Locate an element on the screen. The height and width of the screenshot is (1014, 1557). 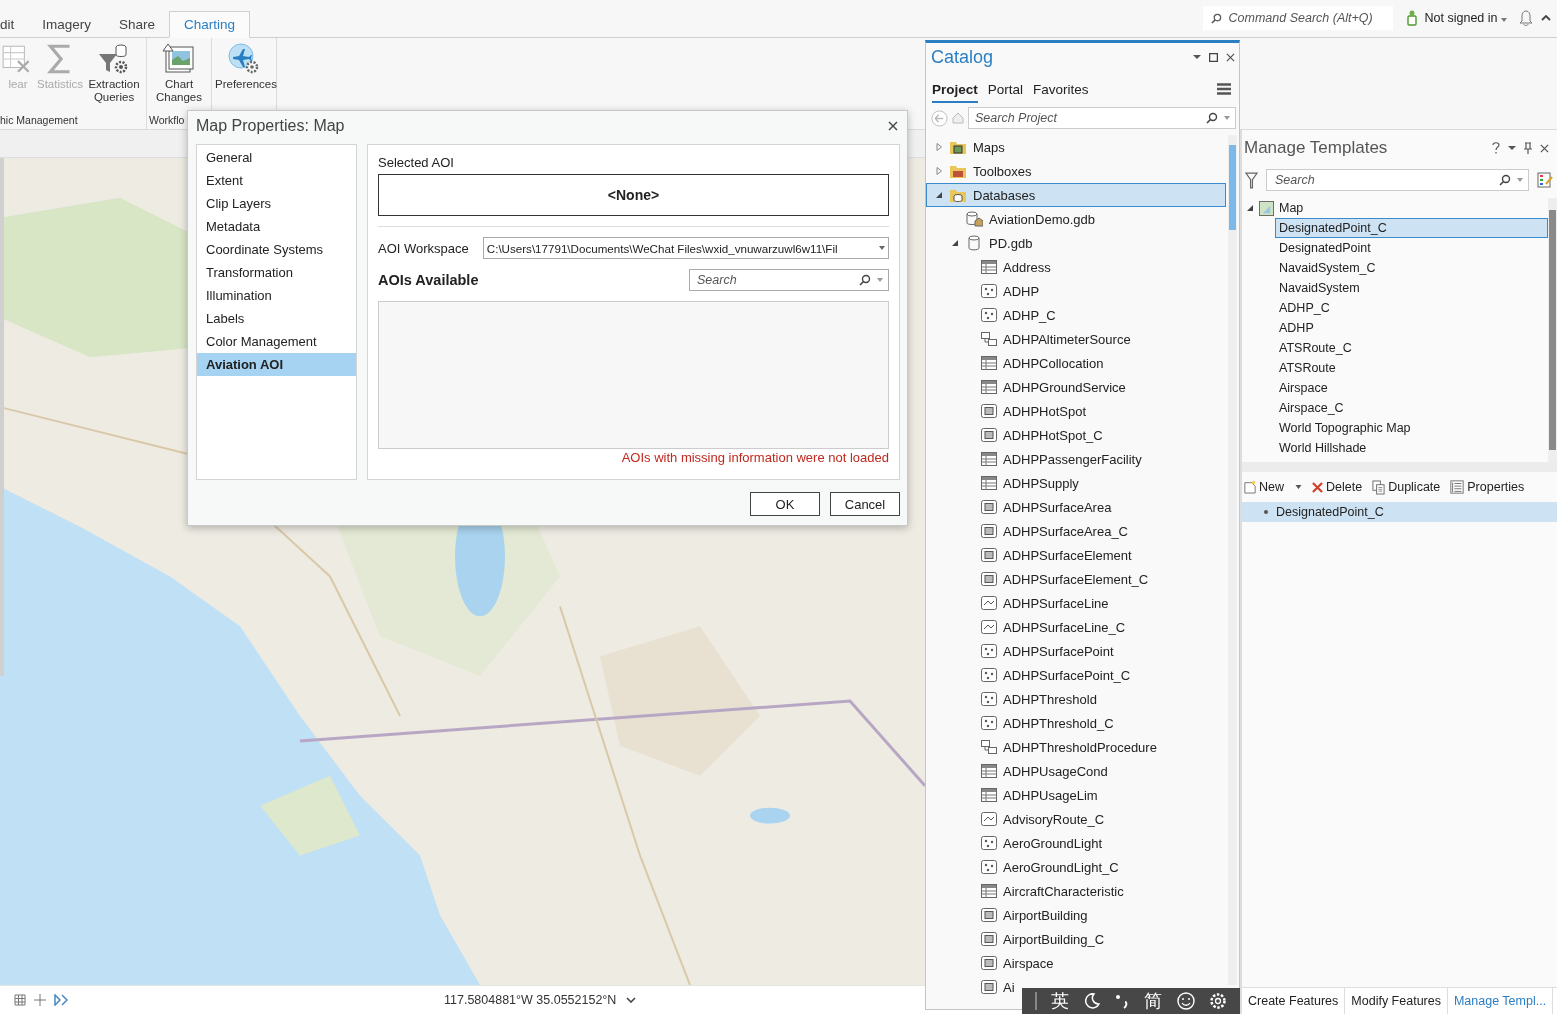
template-item: World Hillshade is located at coordinates (1411, 448).